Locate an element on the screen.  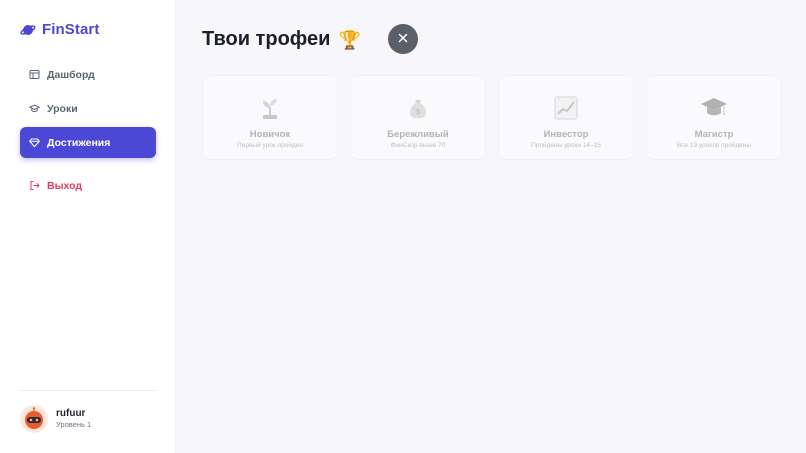
sidebar-nav: Дашборд Уроки Достижения Выход is located at coordinates (88, 131).